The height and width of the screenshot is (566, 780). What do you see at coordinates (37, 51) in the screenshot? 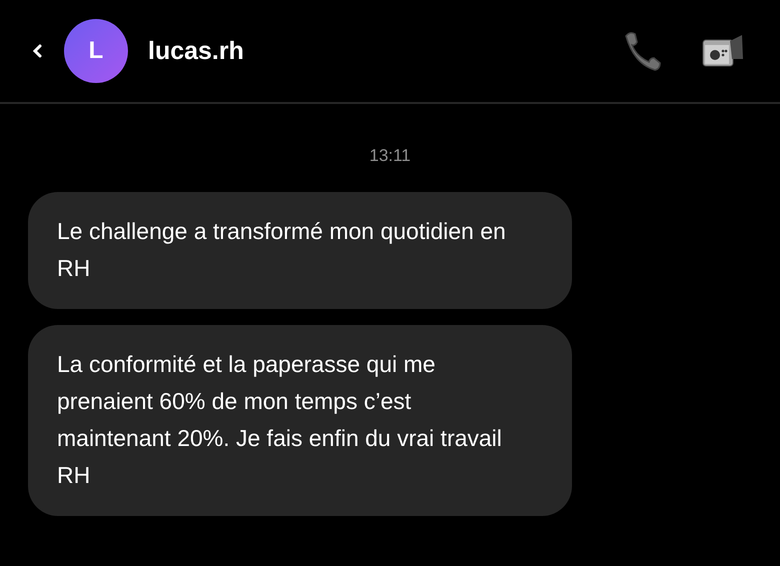
I see `back-icon` at bounding box center [37, 51].